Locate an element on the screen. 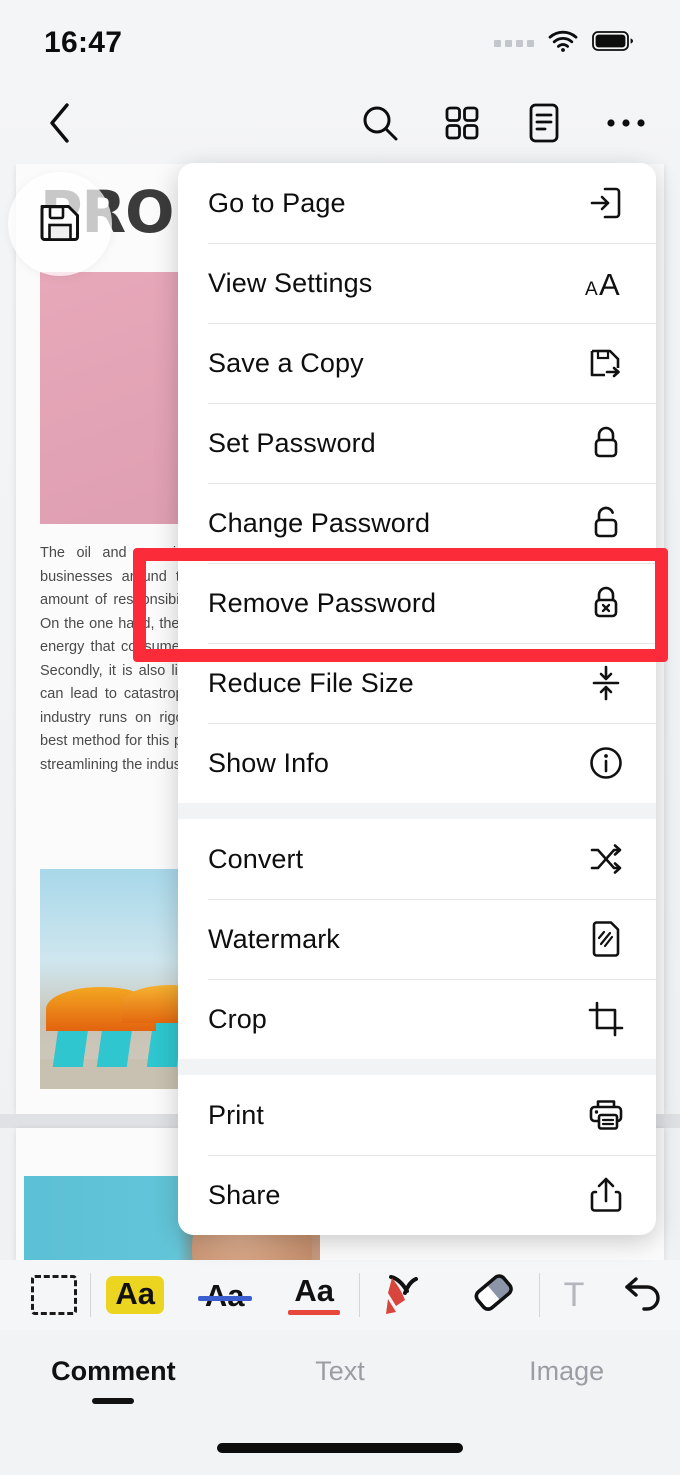 This screenshot has width=680, height=1475. status-time: 16:47 is located at coordinates (83, 42).